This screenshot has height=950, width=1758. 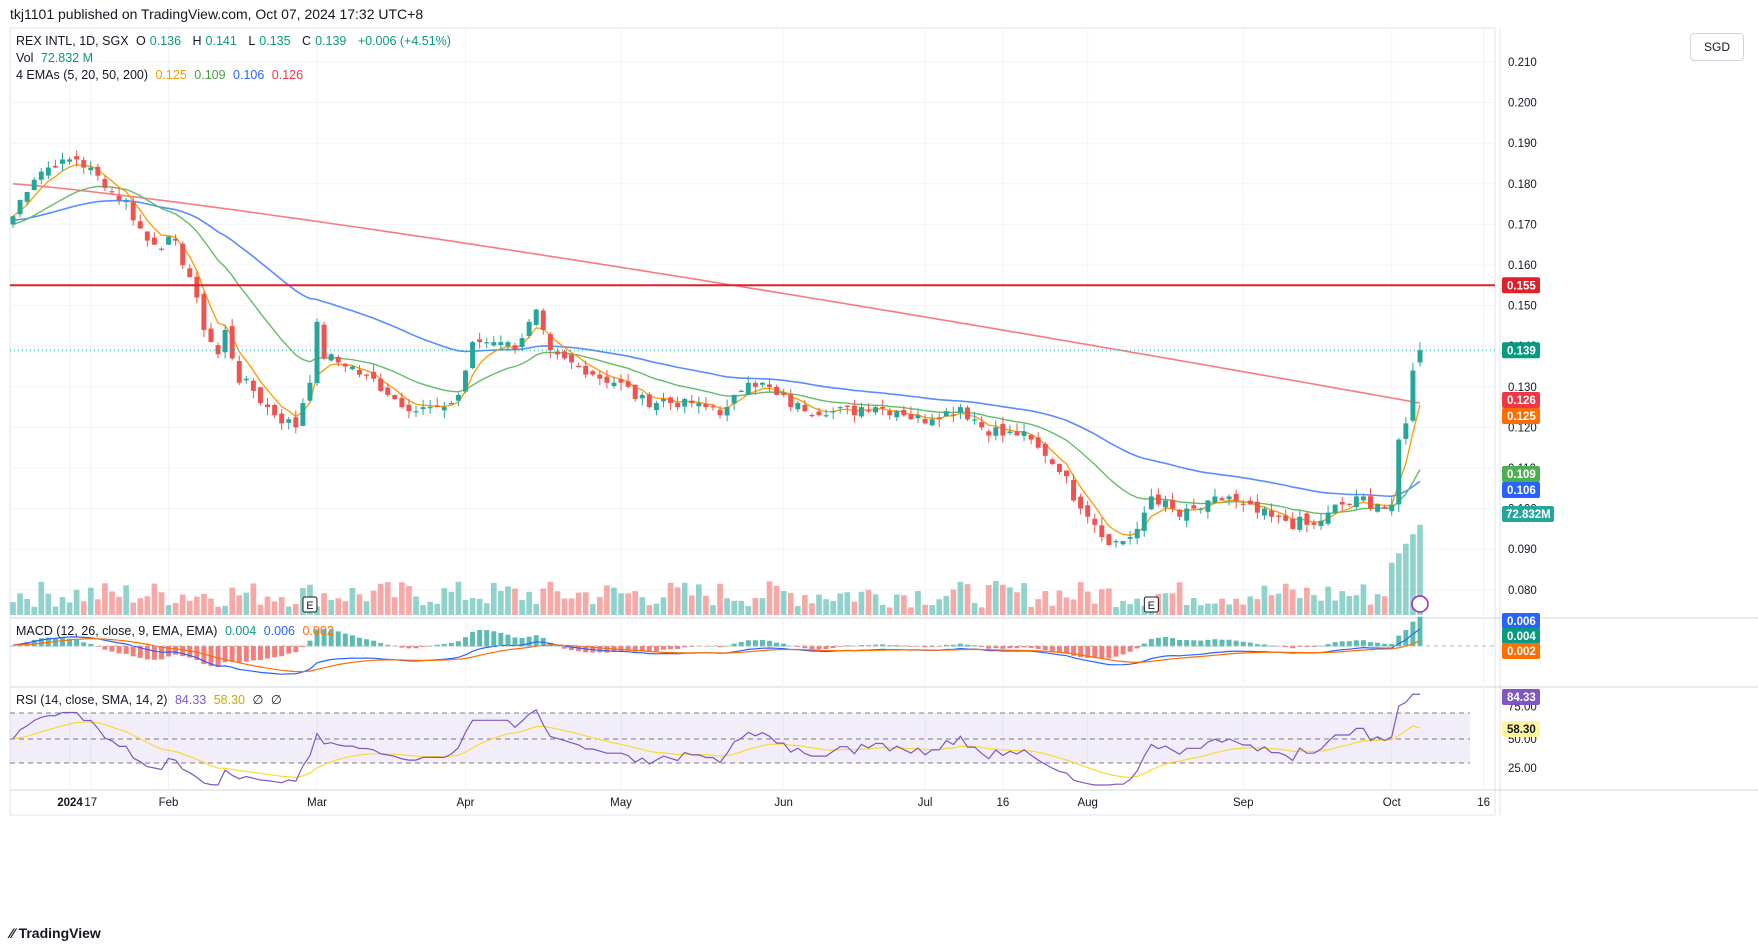 I want to click on macd-signal-value: 0.002, so click(x=318, y=631).